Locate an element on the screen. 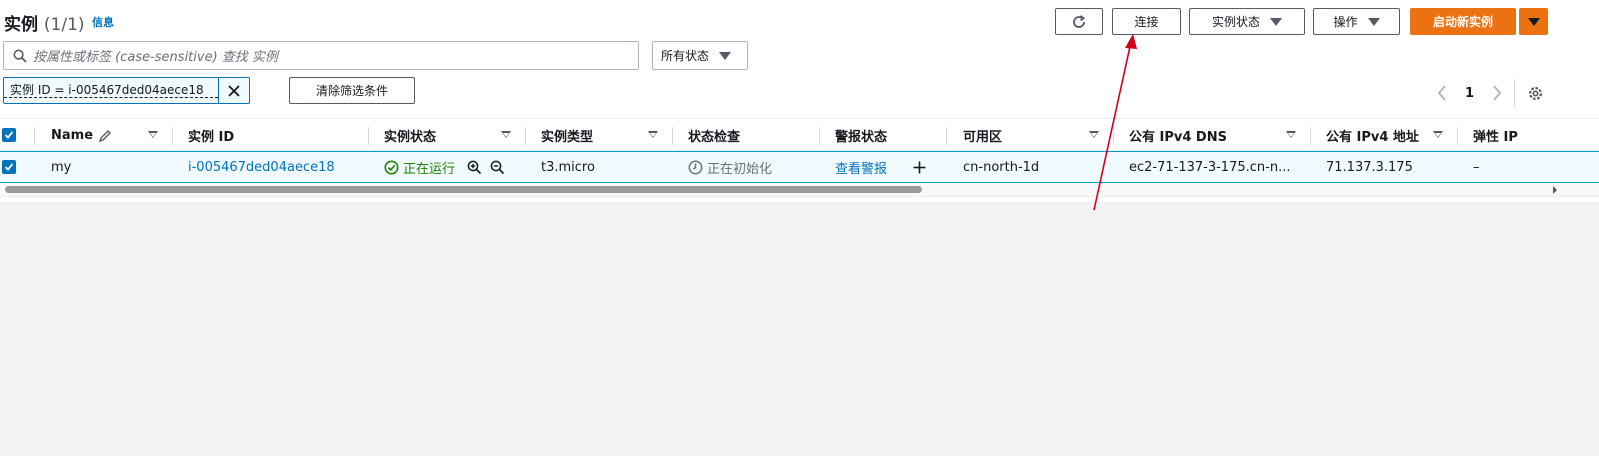  row-checkbox is located at coordinates (9, 167).